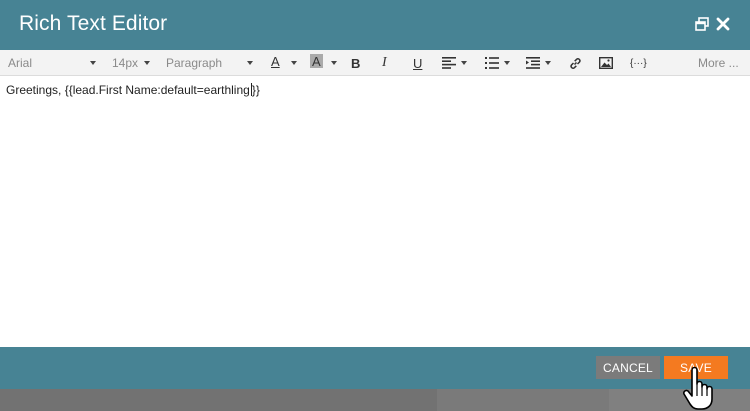 Image resolution: width=750 pixels, height=411 pixels. Describe the element at coordinates (492, 63) in the screenshot. I see `bullet-list-icon` at that location.